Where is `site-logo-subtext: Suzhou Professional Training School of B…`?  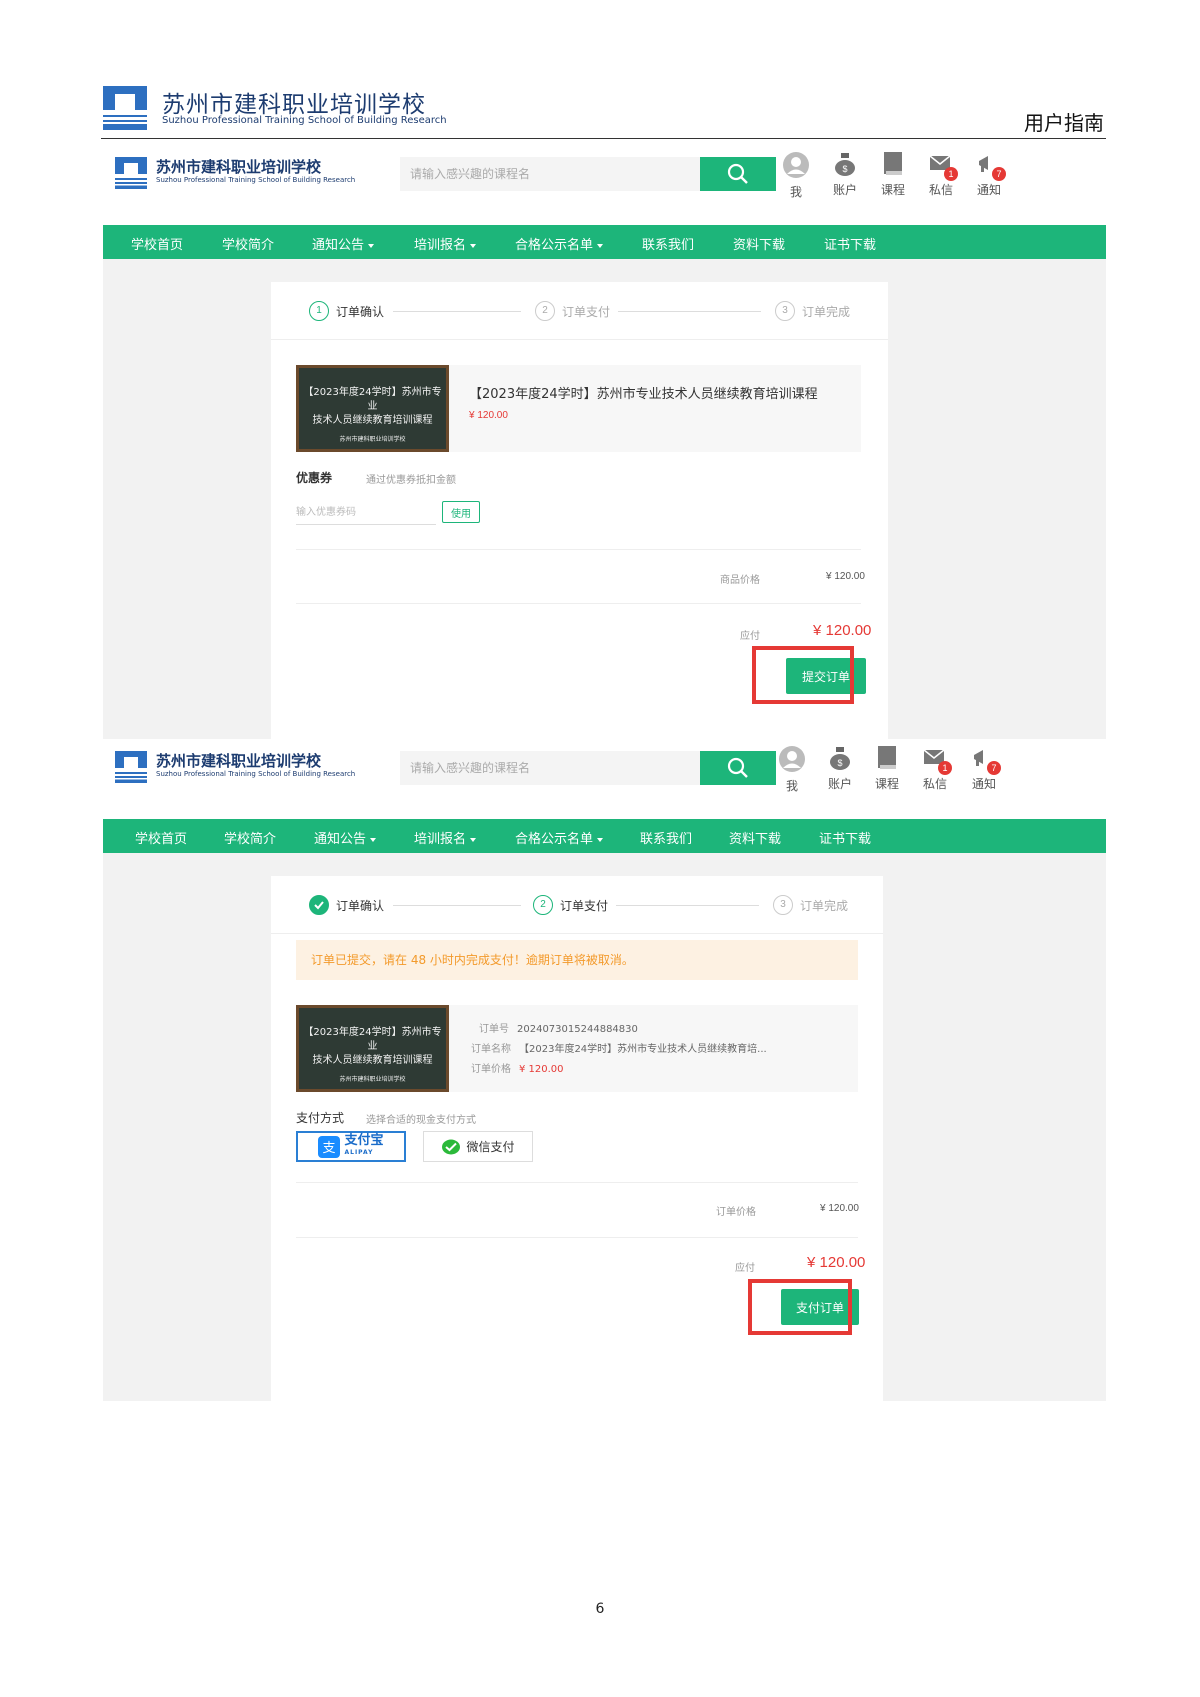 site-logo-subtext: Suzhou Professional Training School of B… is located at coordinates (256, 774).